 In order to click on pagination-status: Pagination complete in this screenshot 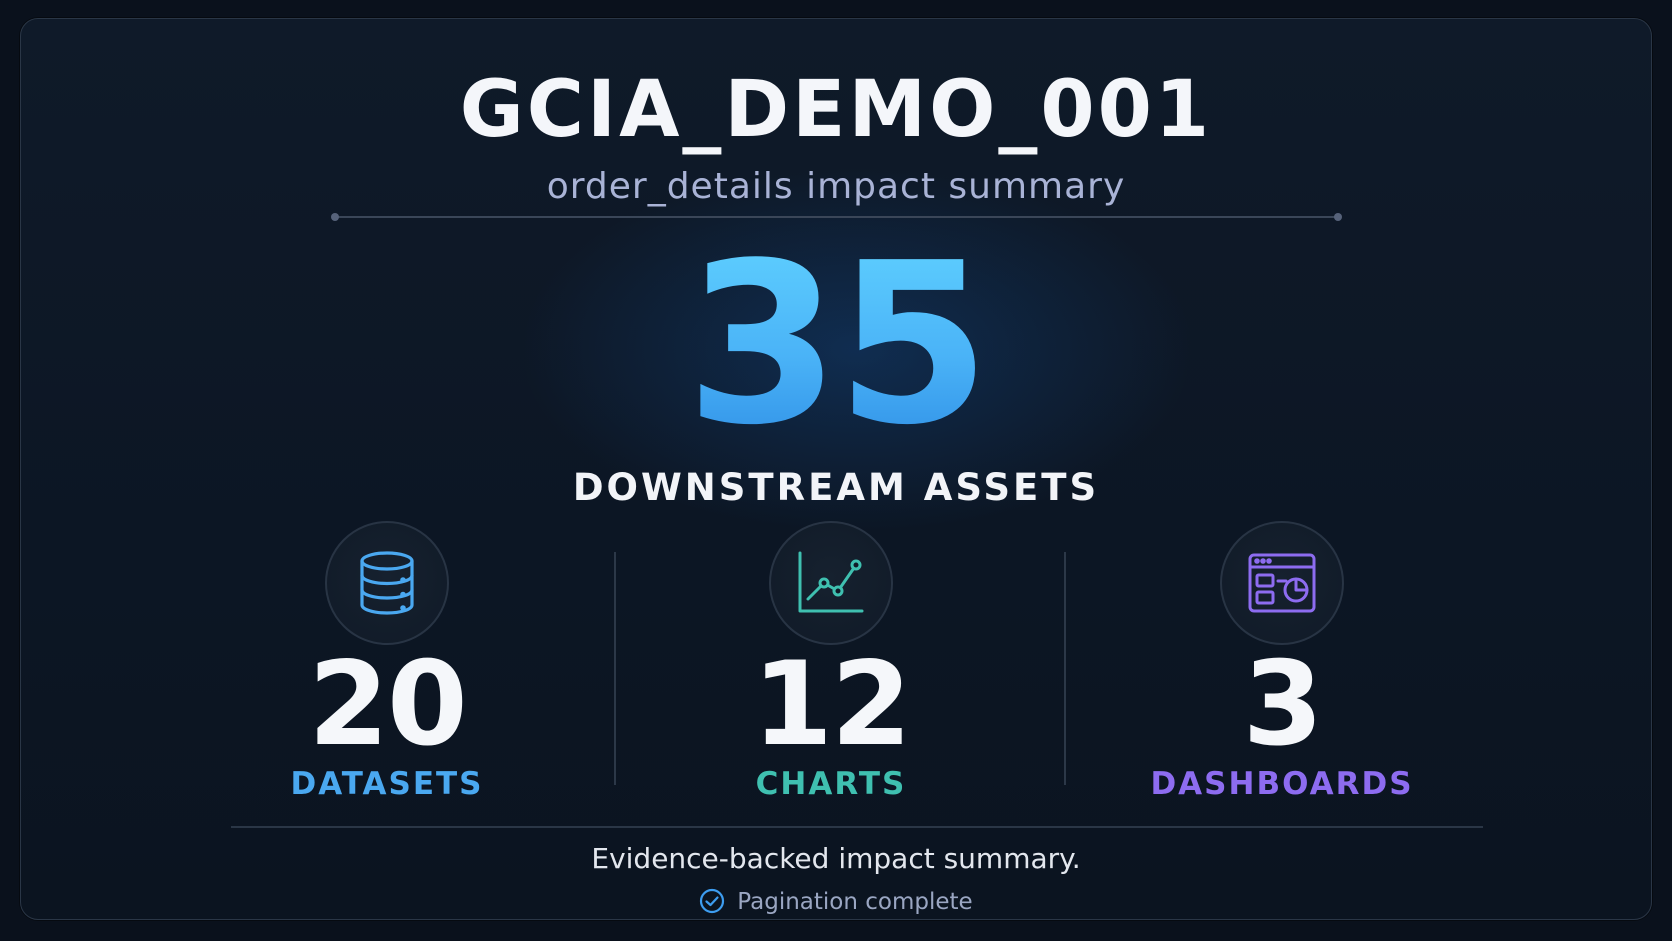, I will do `click(836, 901)`.